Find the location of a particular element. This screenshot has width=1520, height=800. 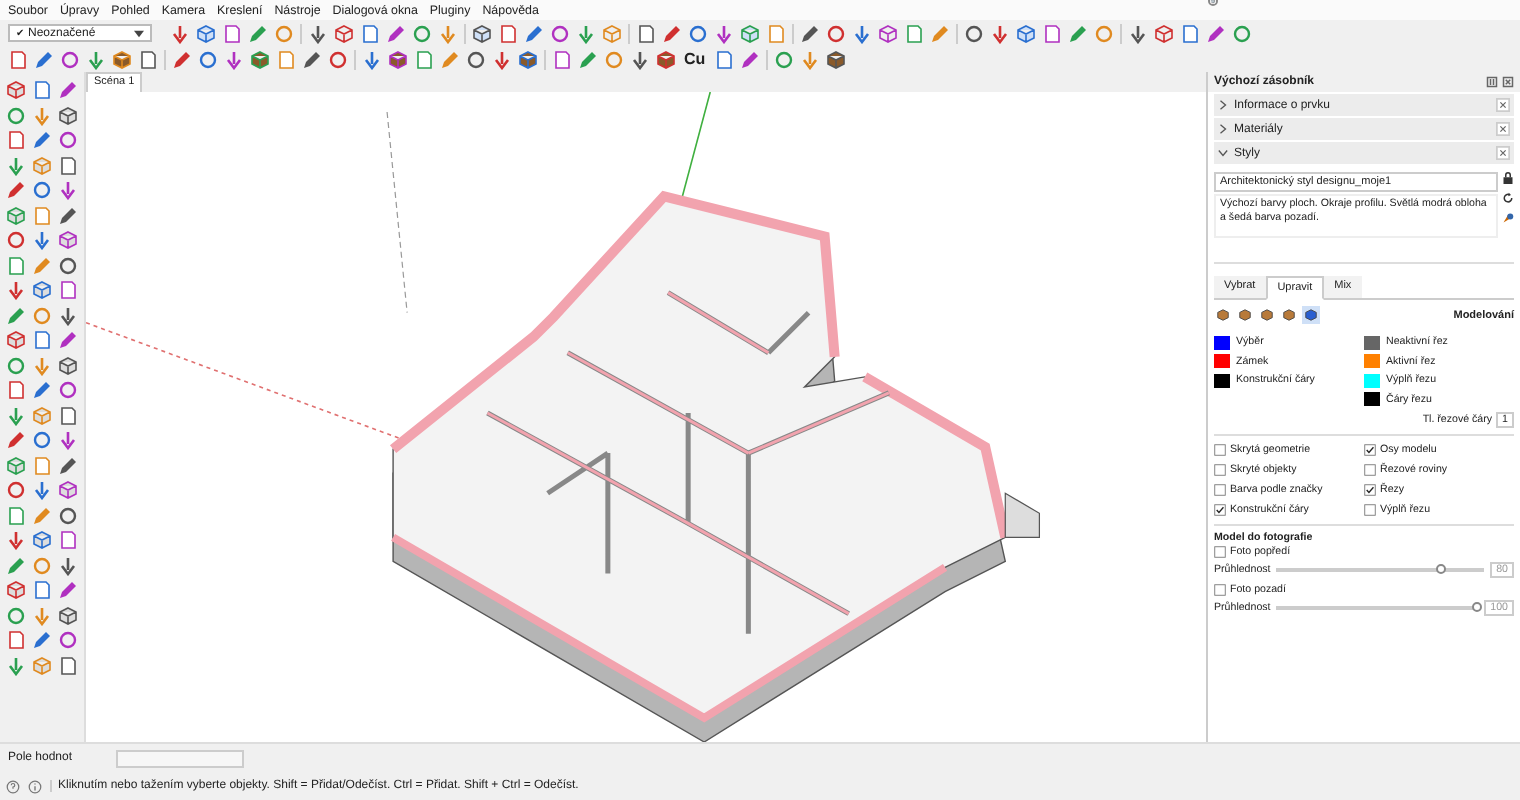

paint-icon is located at coordinates (1508, 218).